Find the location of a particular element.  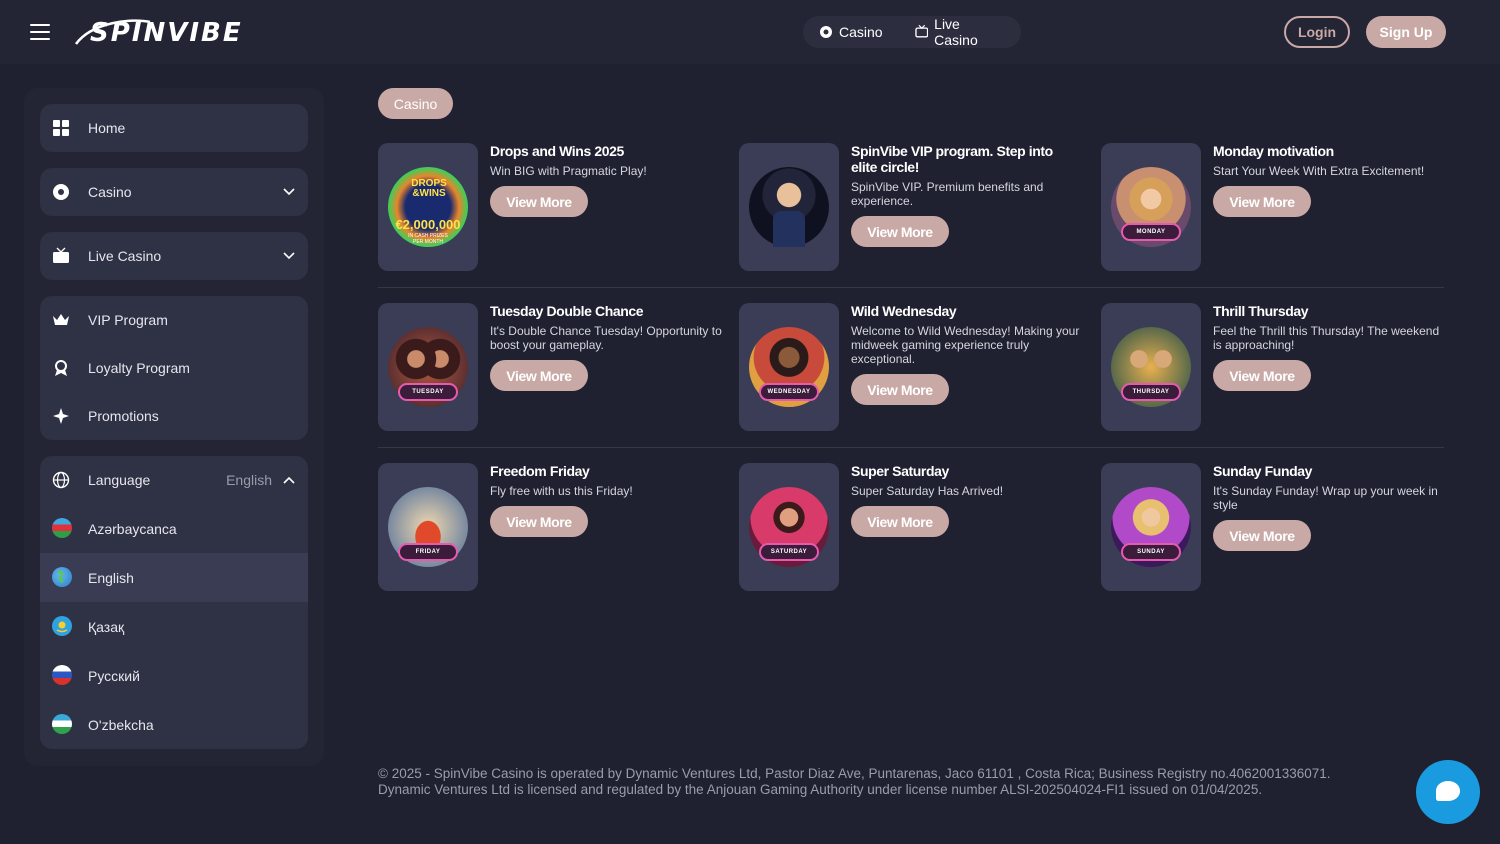

promo-thumbnail: SATURDAY is located at coordinates (789, 527).